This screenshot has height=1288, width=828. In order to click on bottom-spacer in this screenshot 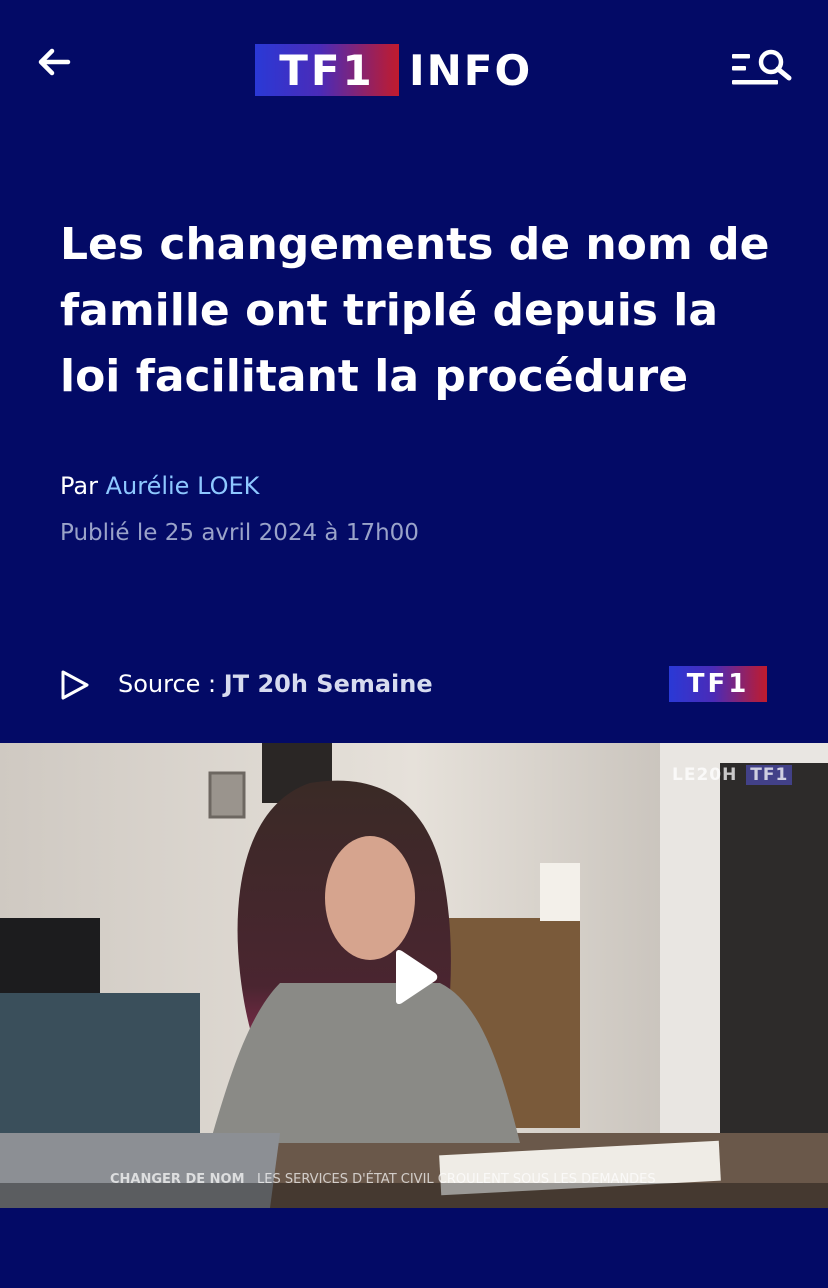, I will do `click(414, 1248)`.